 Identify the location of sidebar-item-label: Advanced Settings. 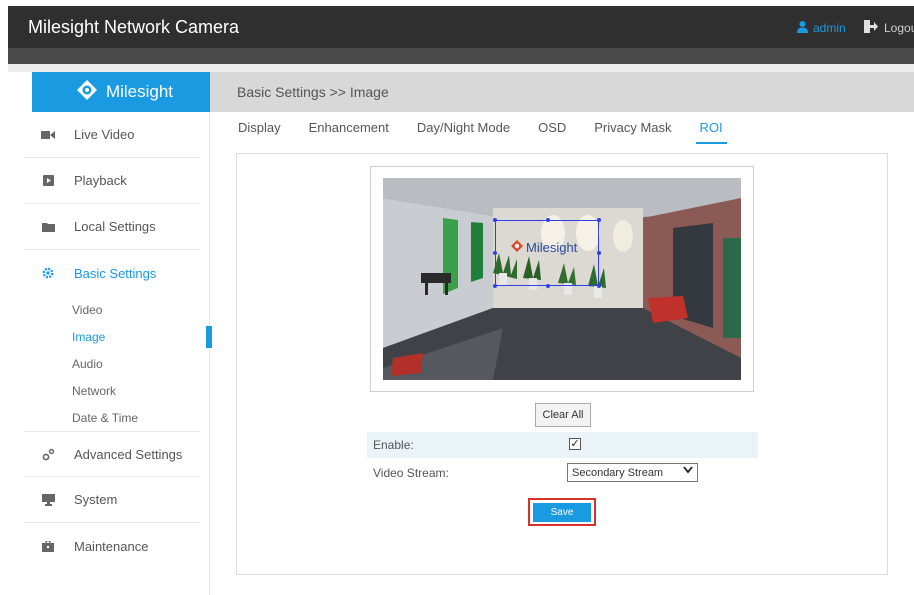
(128, 454).